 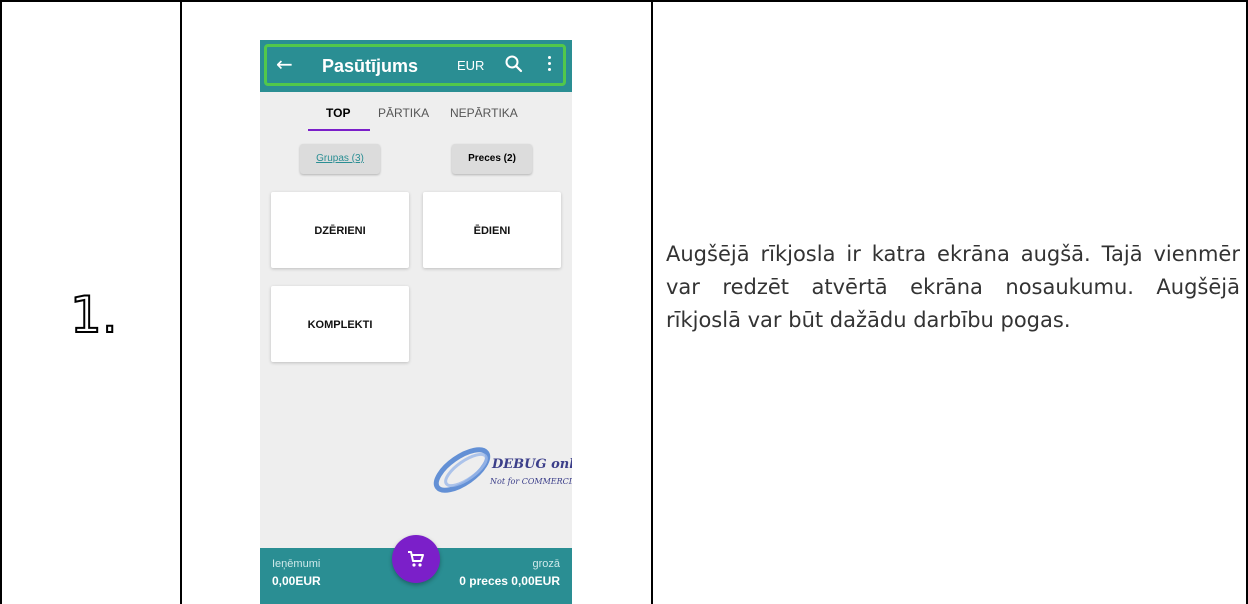 I want to click on top-toolbar: ← Pasūtījums EUR, so click(x=416, y=66).